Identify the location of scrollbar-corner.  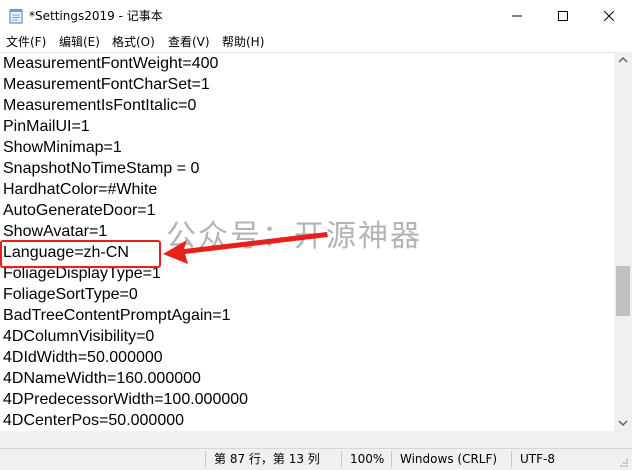
(623, 439).